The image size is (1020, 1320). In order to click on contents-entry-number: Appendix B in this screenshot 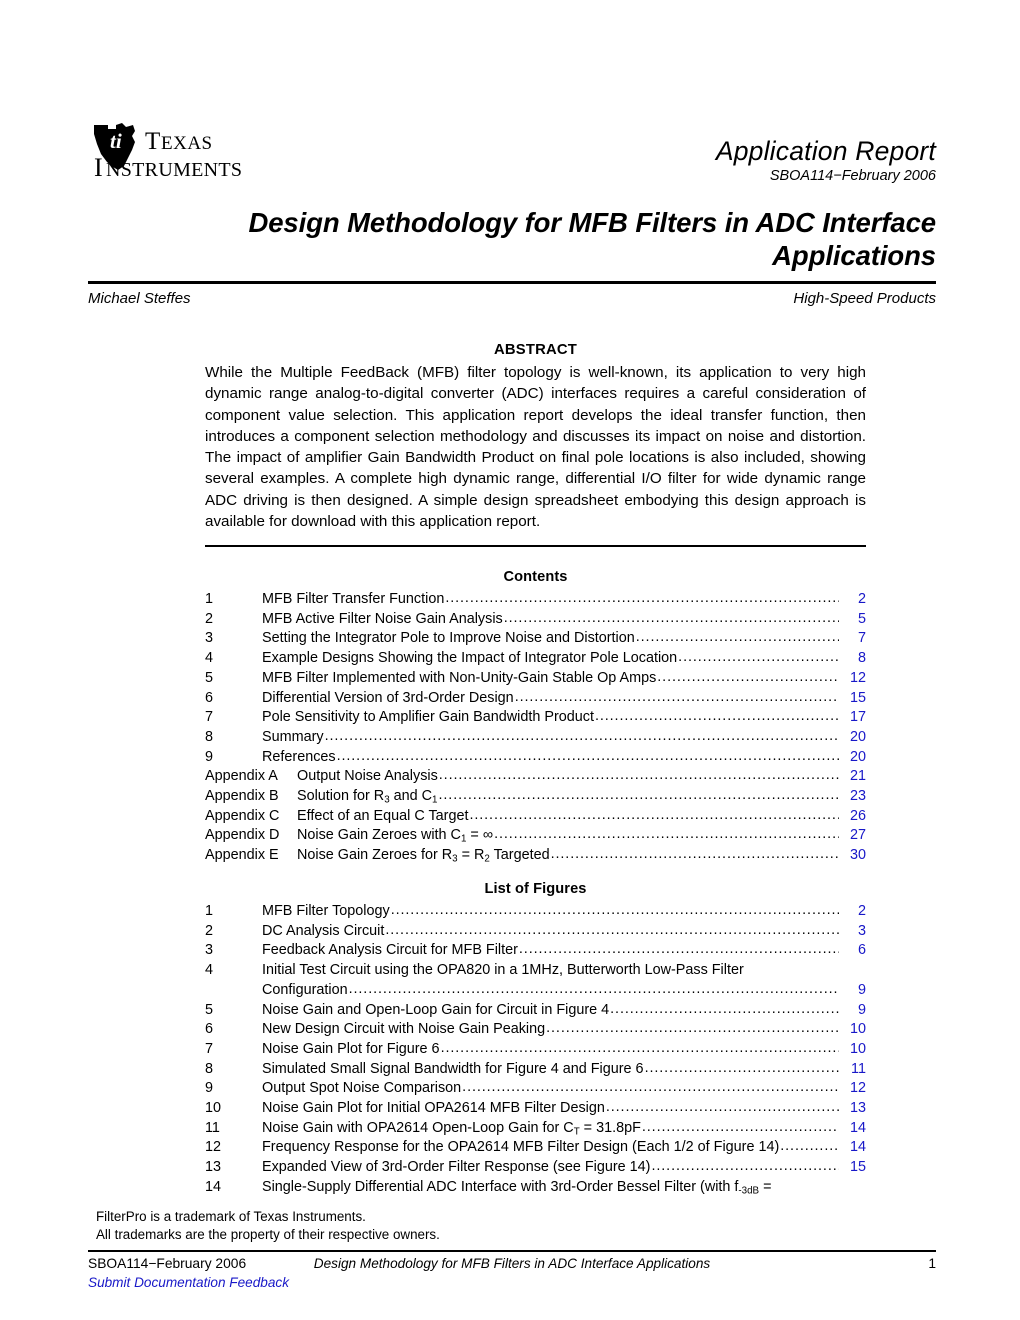, I will do `click(242, 796)`.